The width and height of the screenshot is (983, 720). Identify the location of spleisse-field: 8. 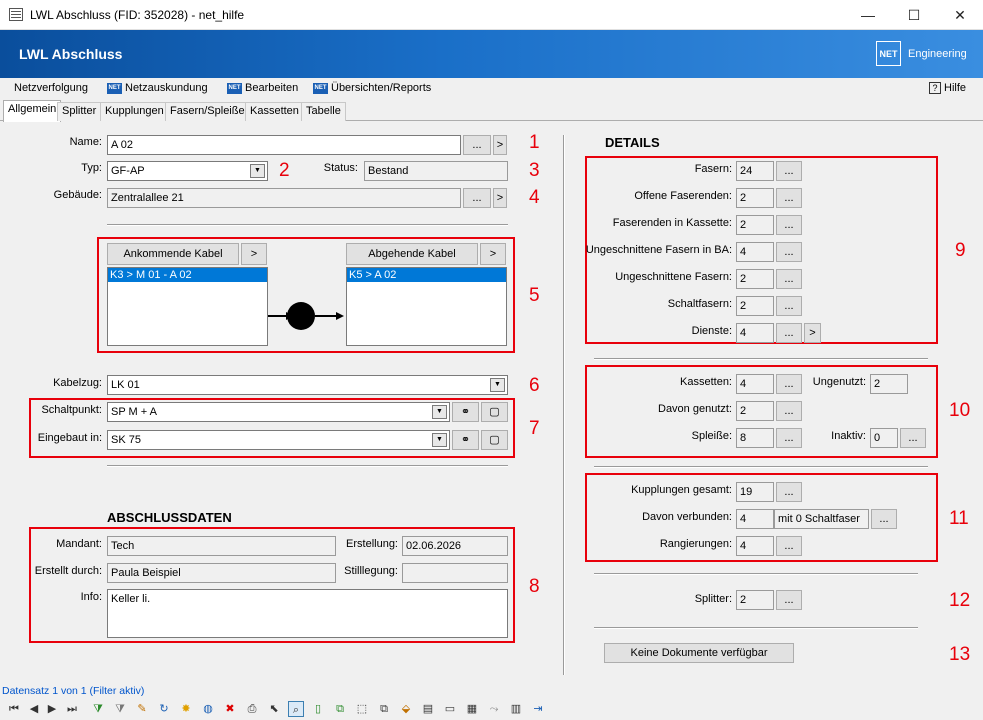
(755, 438).